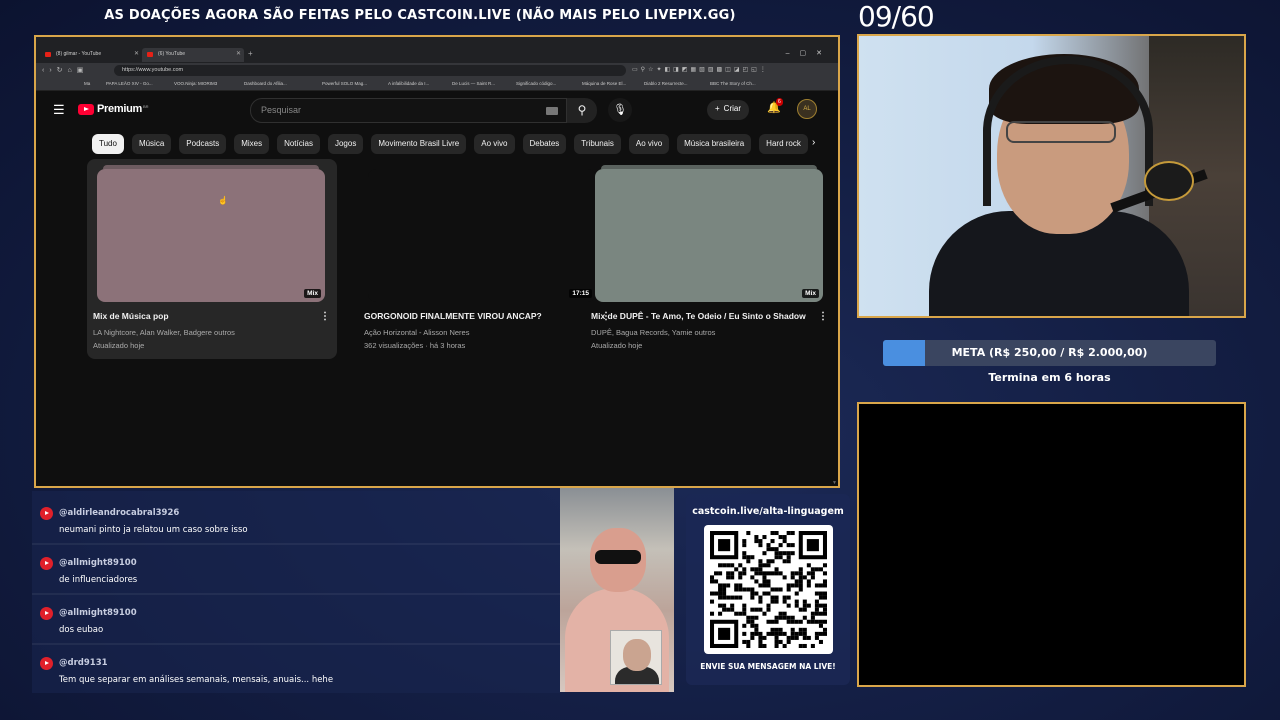 The height and width of the screenshot is (720, 1280). Describe the element at coordinates (91, 55) in the screenshot. I see `browser-tab: (8) gilmar - YouTube ✕` at that location.